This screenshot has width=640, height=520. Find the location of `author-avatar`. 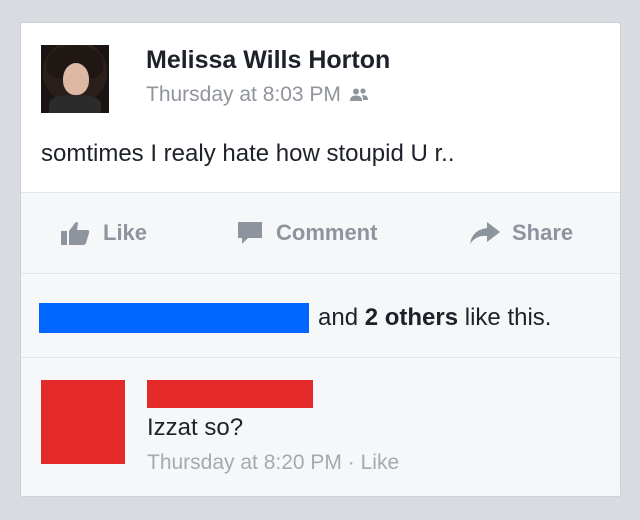

author-avatar is located at coordinates (75, 79).